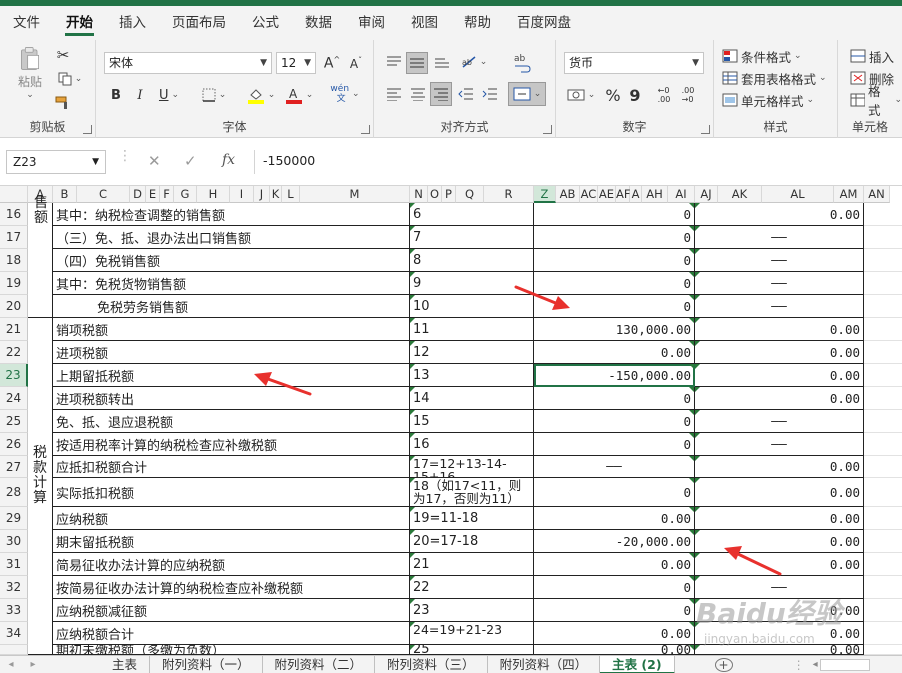  Describe the element at coordinates (79, 23) in the screenshot. I see `menu-tab: 开始` at that location.